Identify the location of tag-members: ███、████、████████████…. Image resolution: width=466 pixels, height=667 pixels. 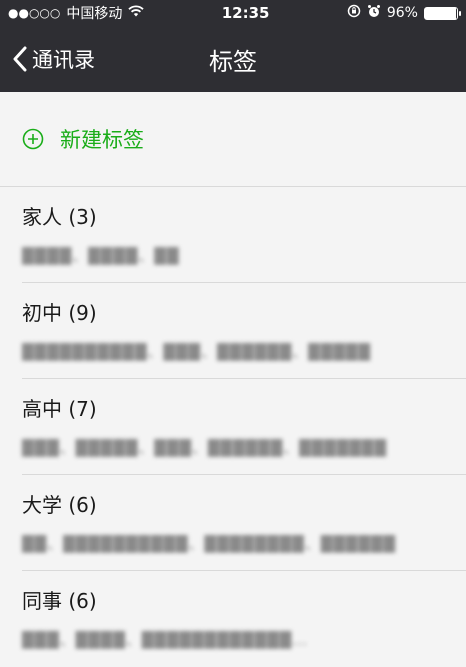
(165, 640).